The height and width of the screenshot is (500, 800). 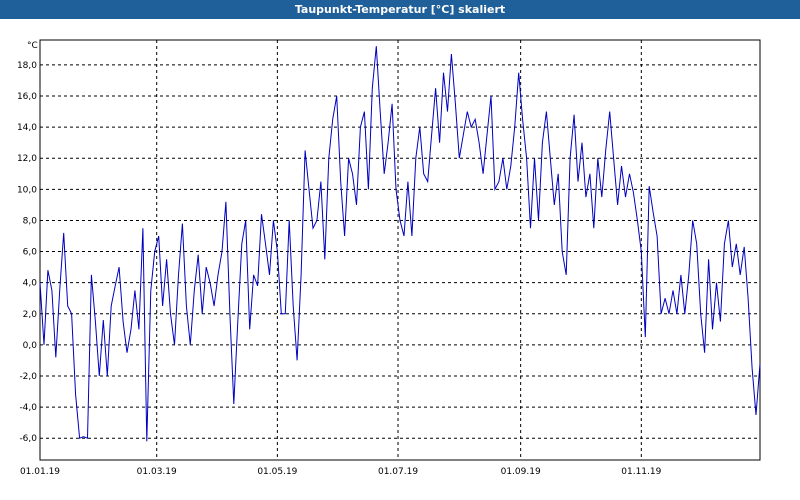 What do you see at coordinates (32, 46) in the screenshot?
I see `y-unit-label: °C` at bounding box center [32, 46].